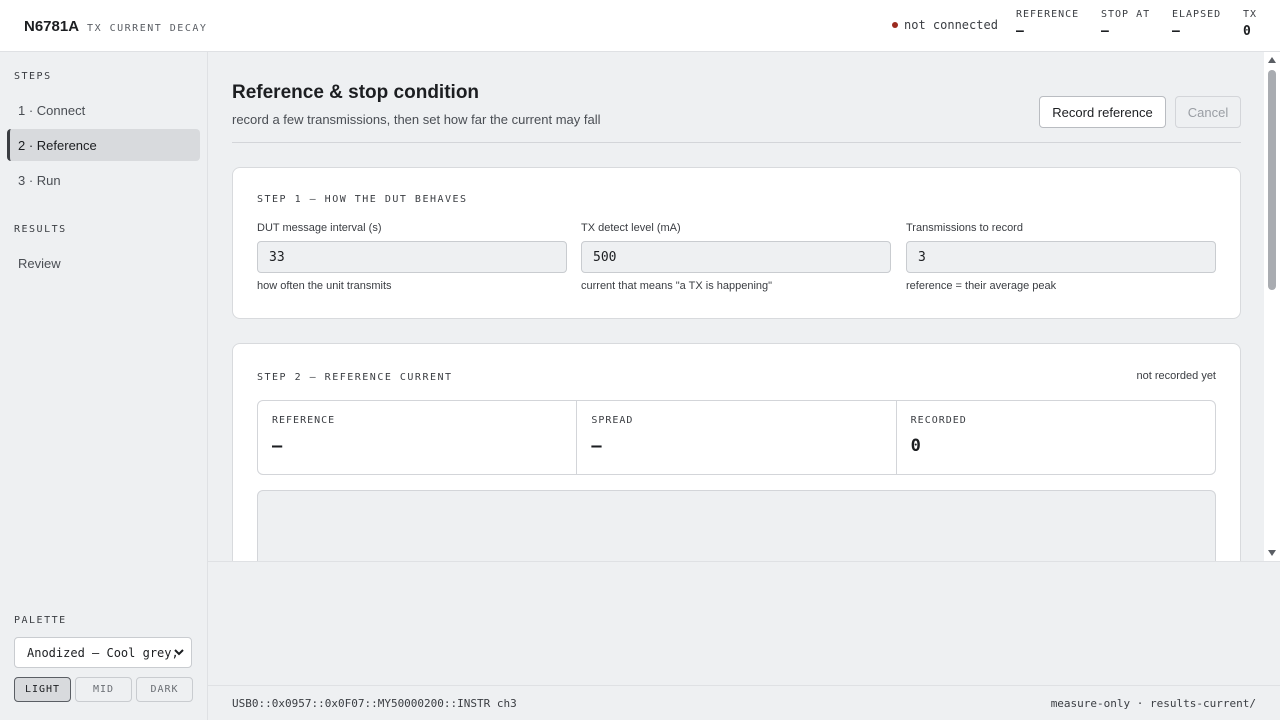 Image resolution: width=1280 pixels, height=720 pixels. Describe the element at coordinates (1056, 437) in the screenshot. I see `metric-recorded: RECORDED 0` at that location.